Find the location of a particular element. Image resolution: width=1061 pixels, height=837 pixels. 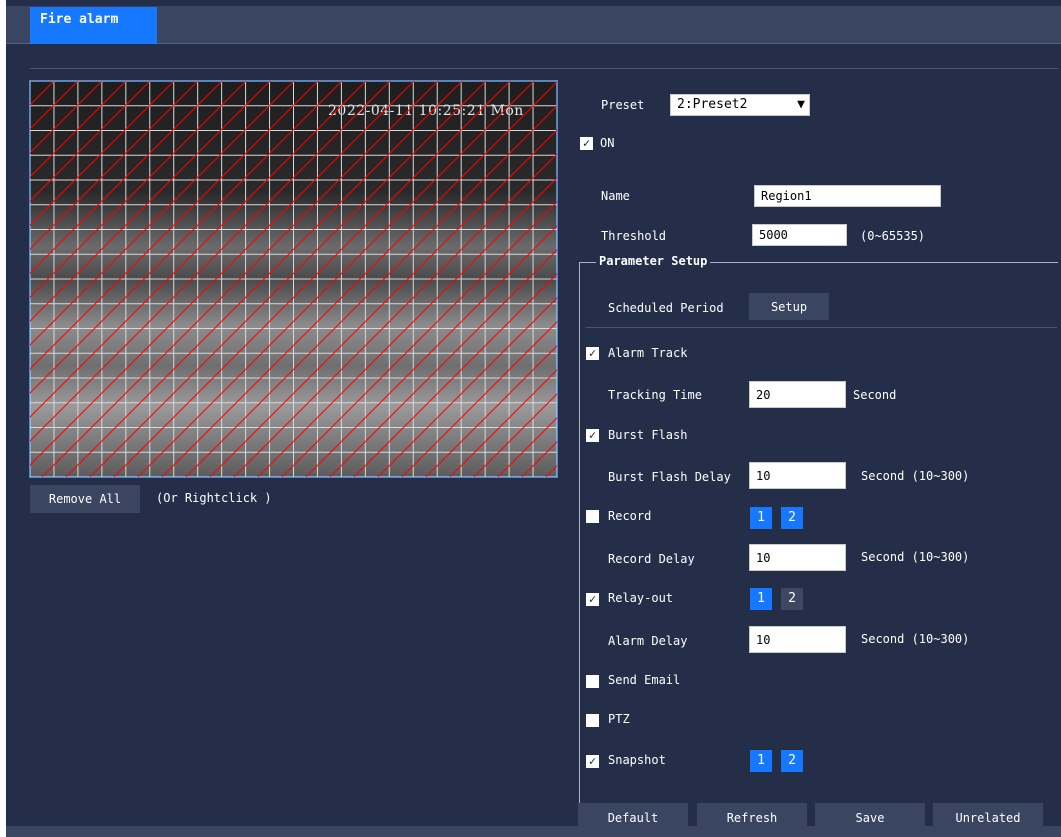

chevron-down-icon: ▼ is located at coordinates (801, 104).